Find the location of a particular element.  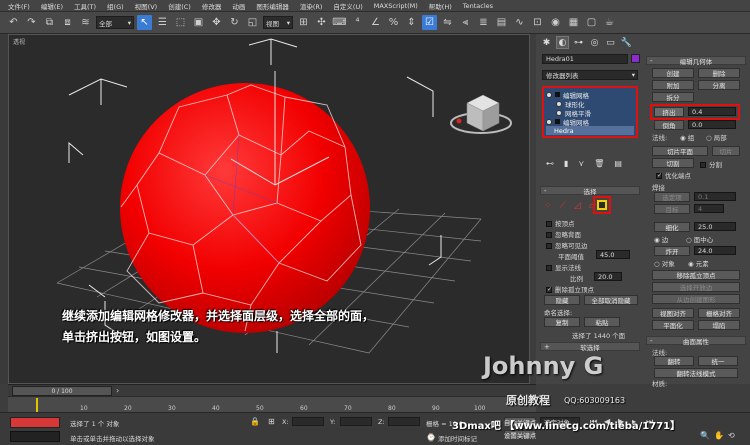

select-scale-icon: ◱ is located at coordinates (252, 22).